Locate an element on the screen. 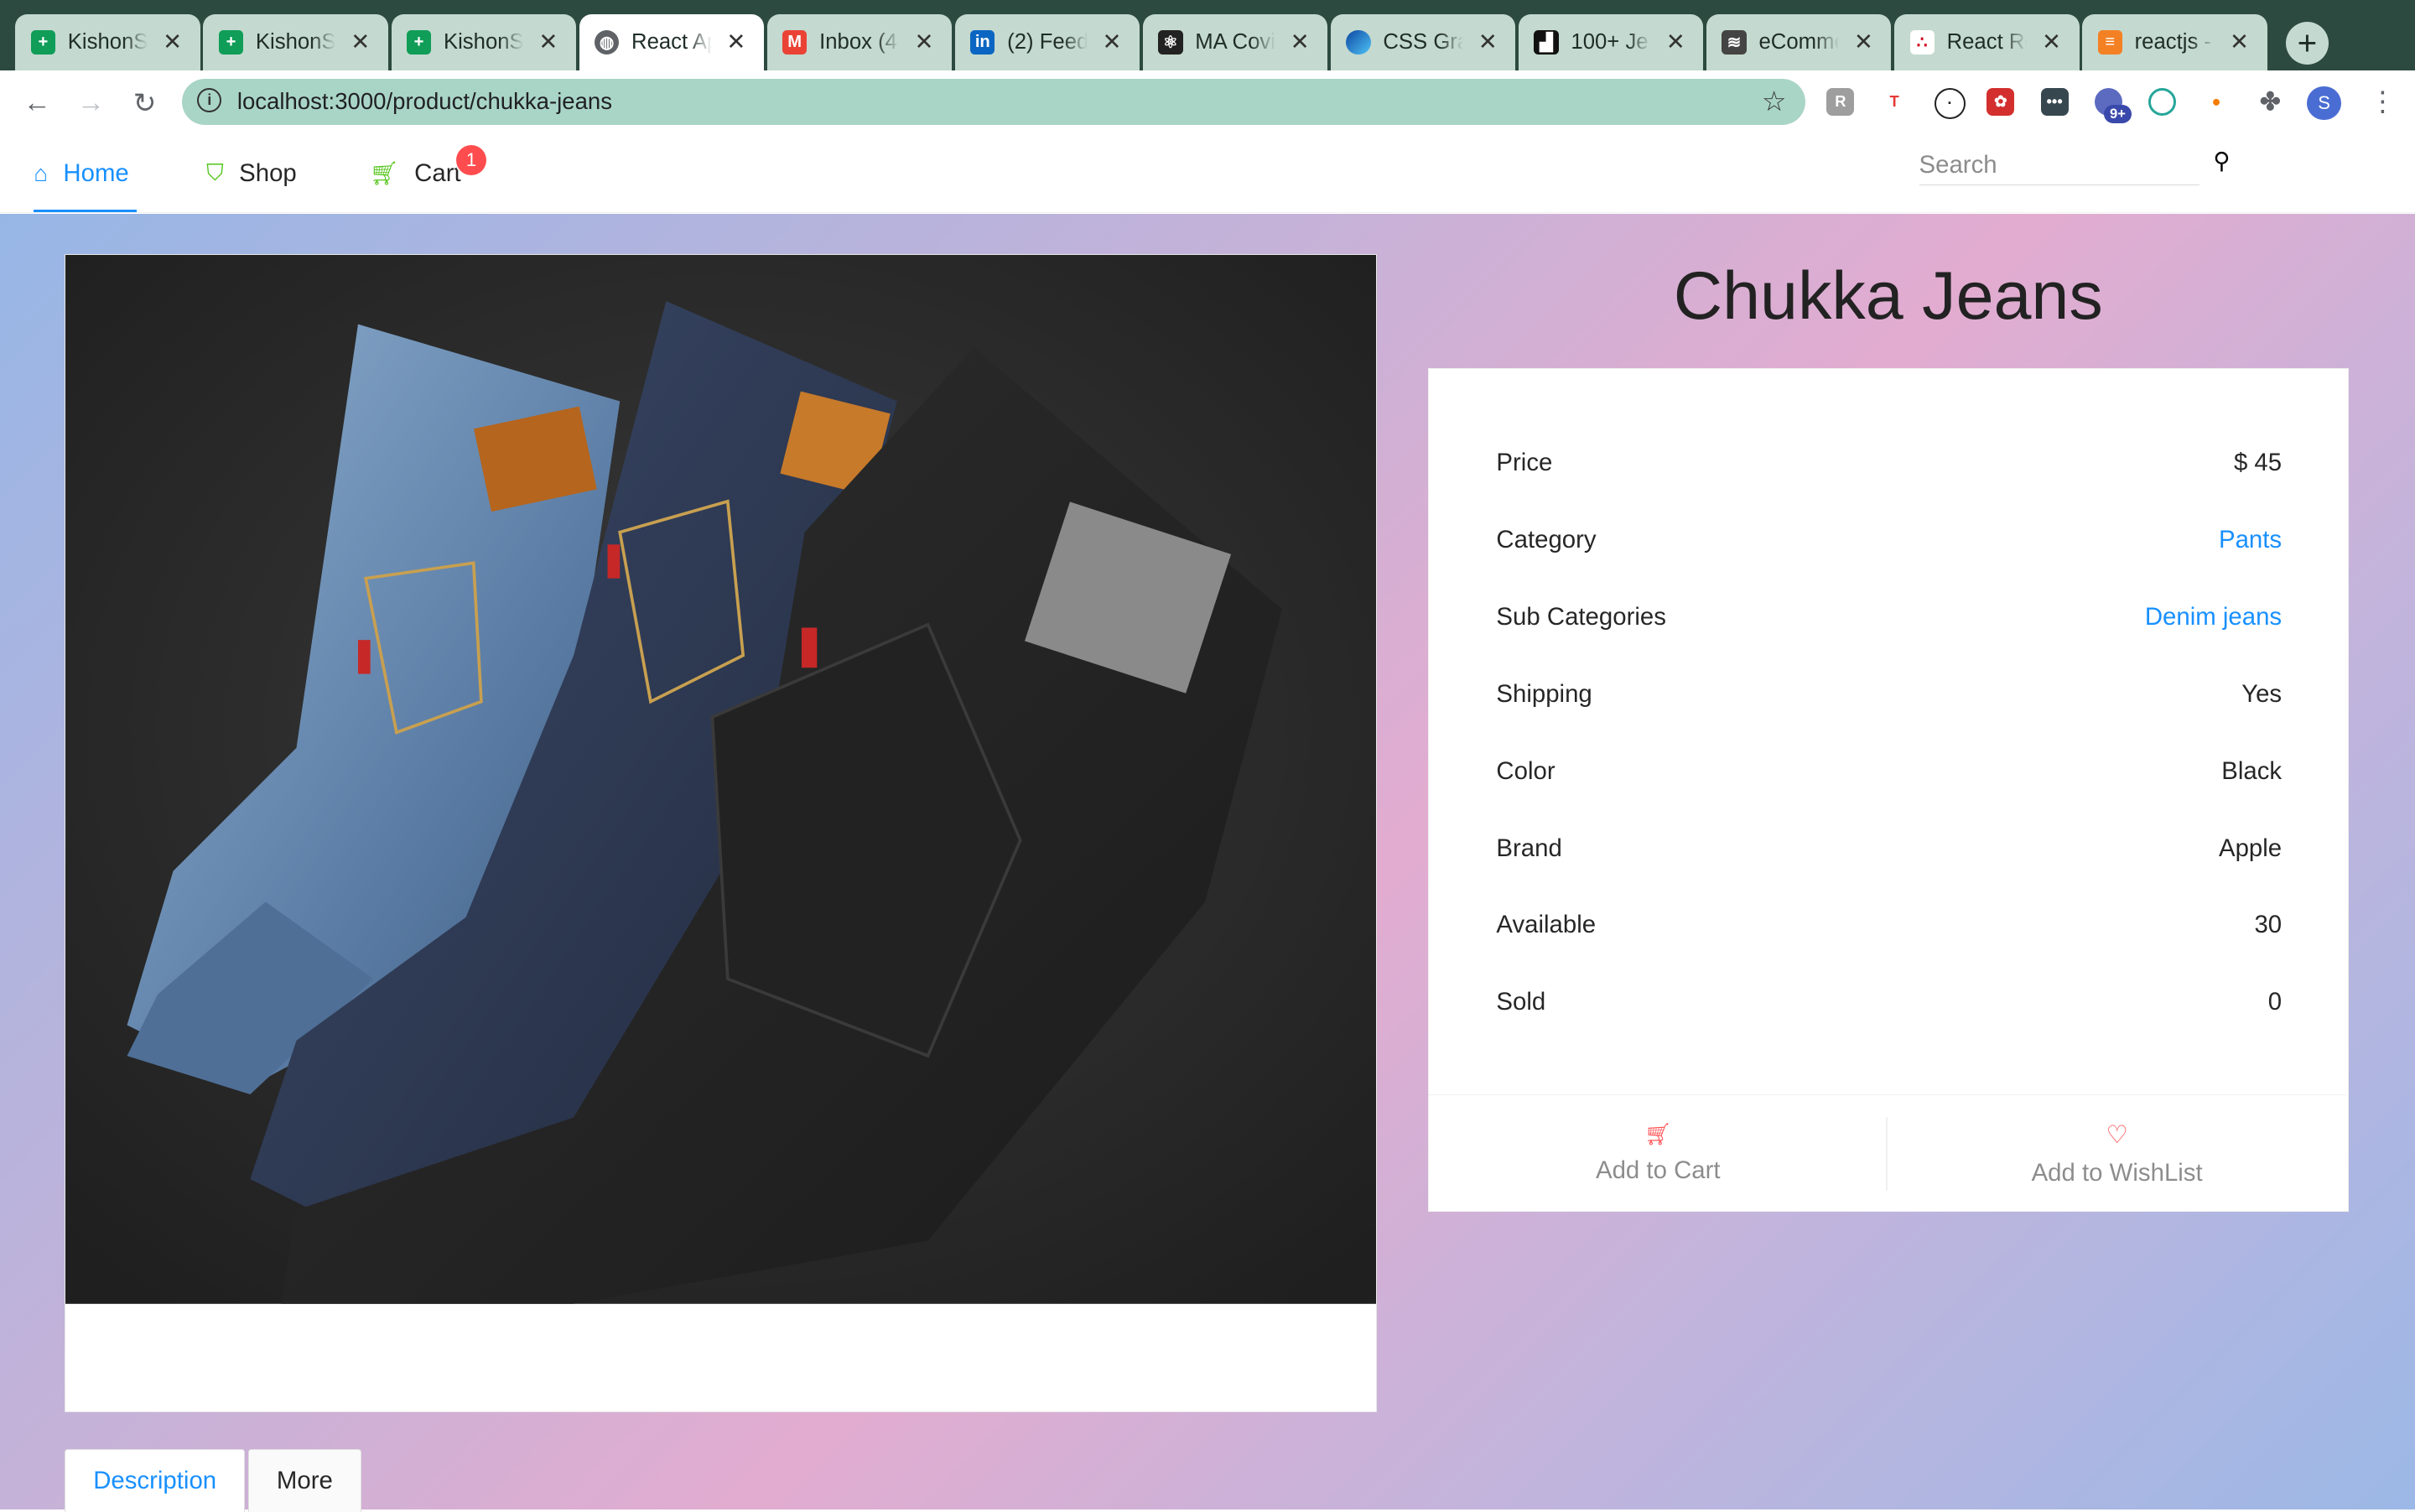  detail-label: Sold is located at coordinates (1521, 1002).